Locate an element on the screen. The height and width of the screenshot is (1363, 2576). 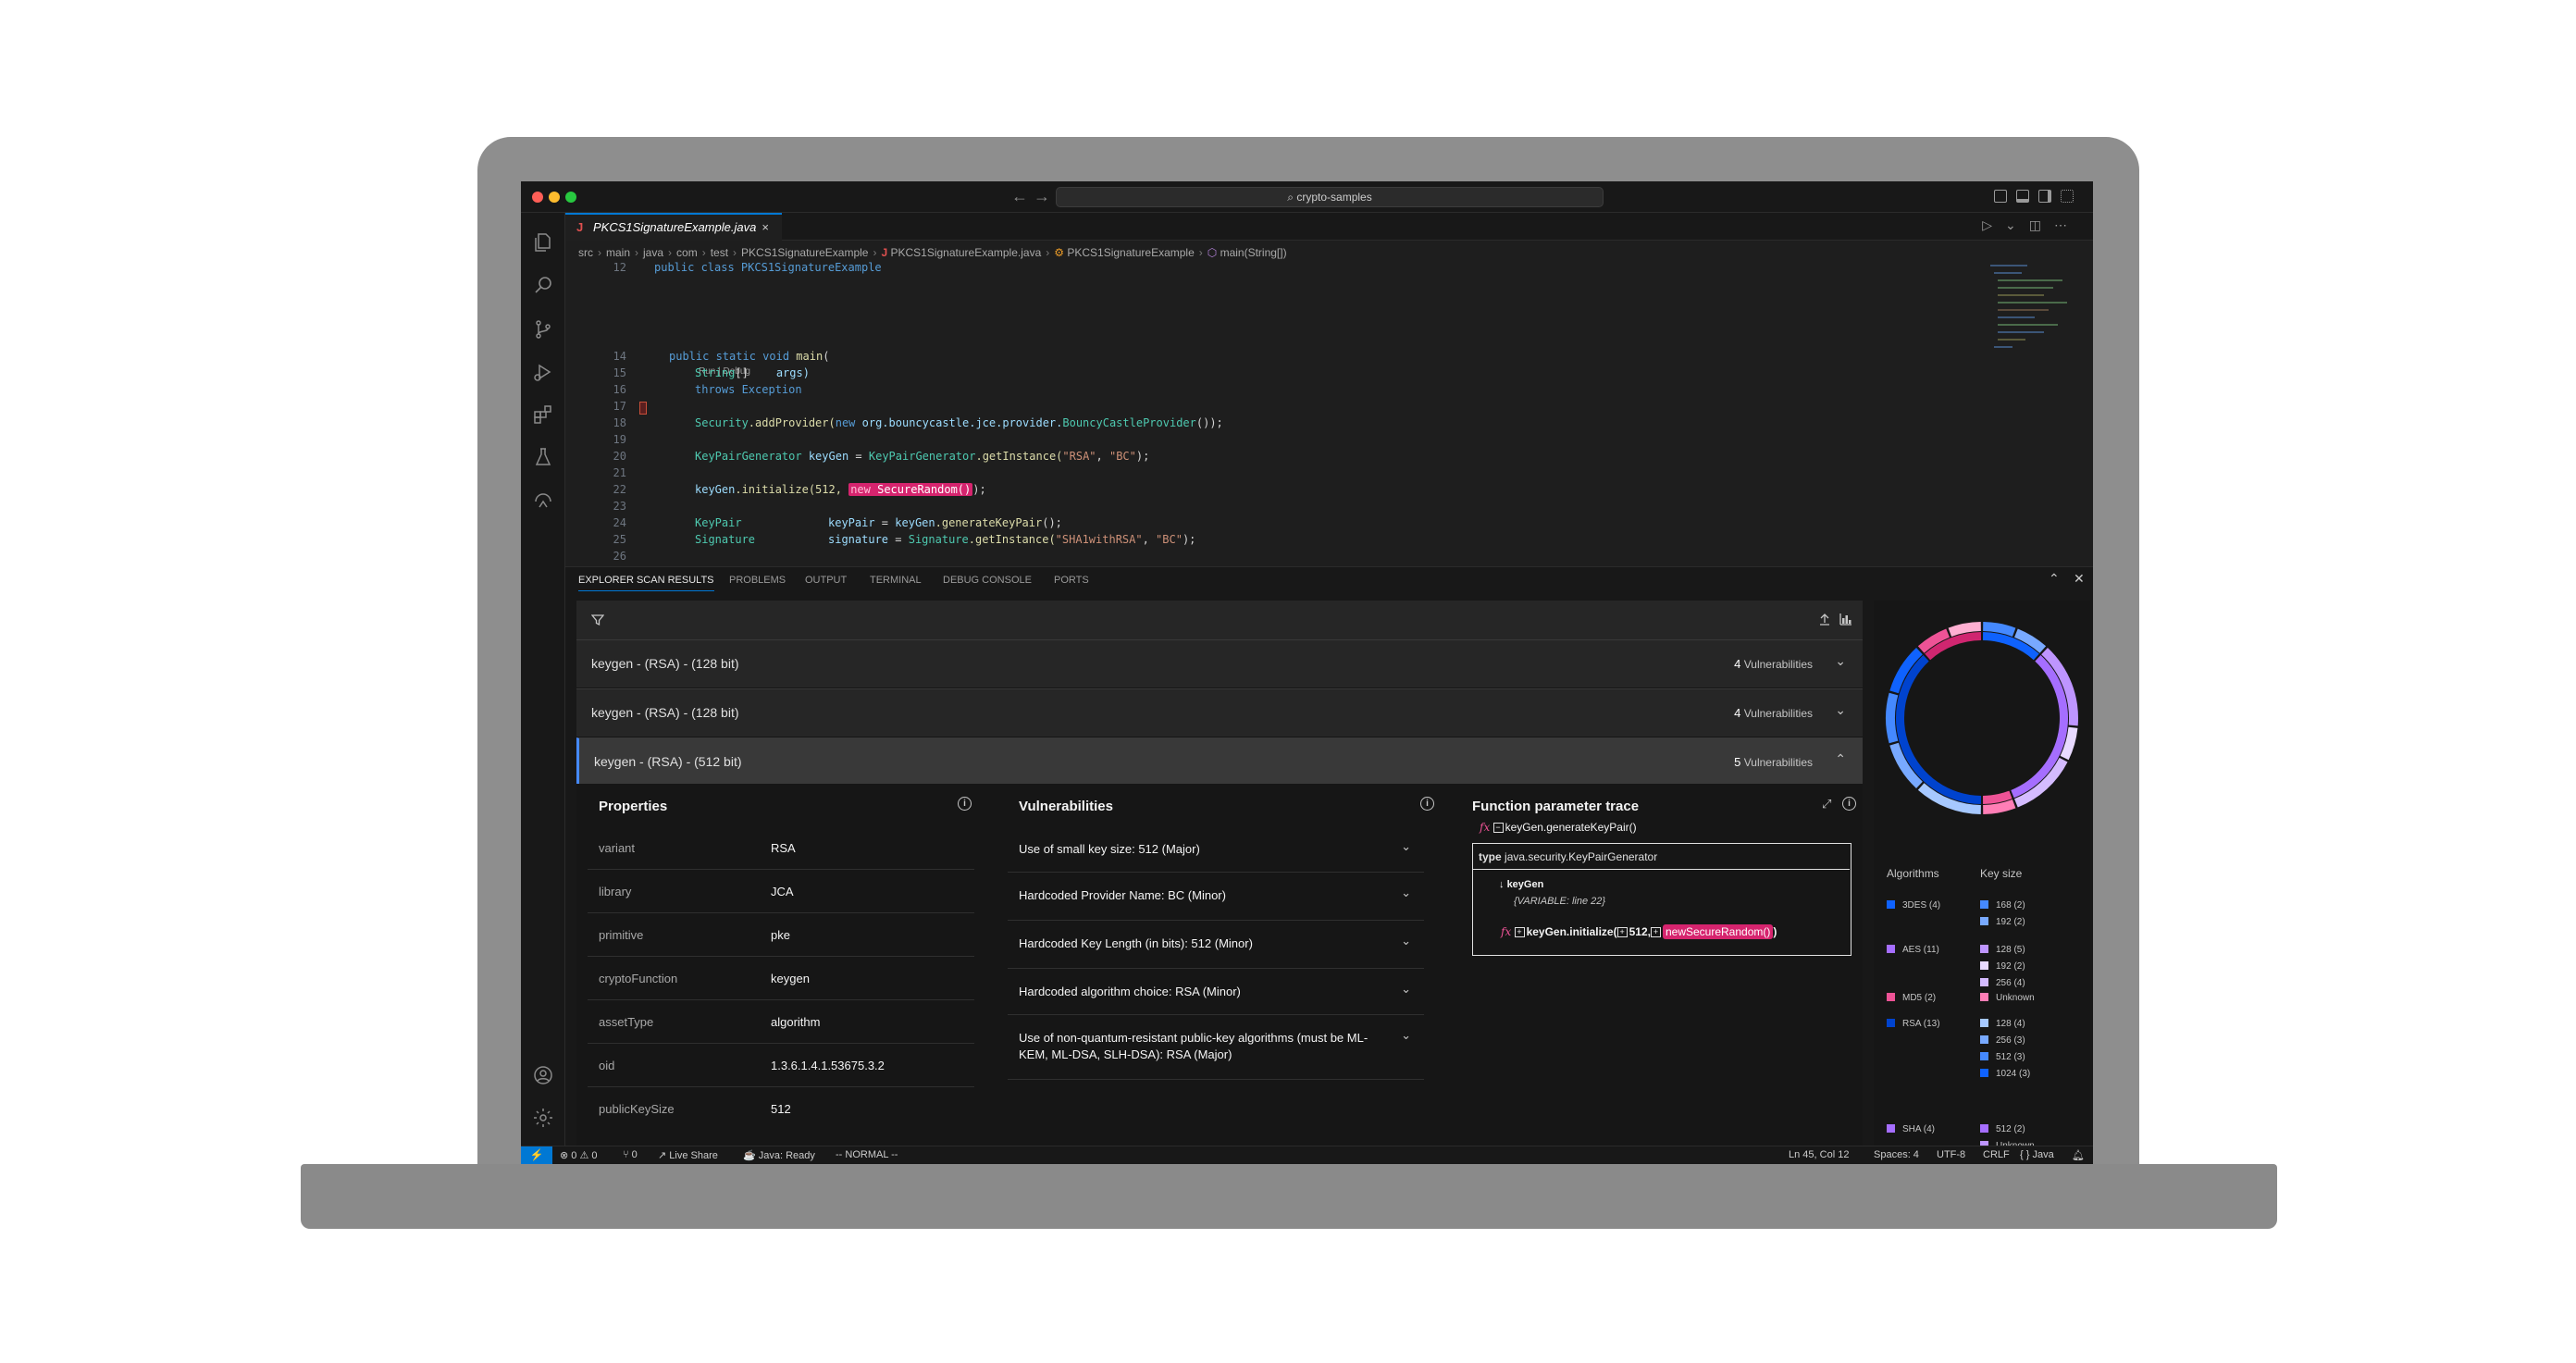
expand-toggle-icon: + is located at coordinates (1655, 932).